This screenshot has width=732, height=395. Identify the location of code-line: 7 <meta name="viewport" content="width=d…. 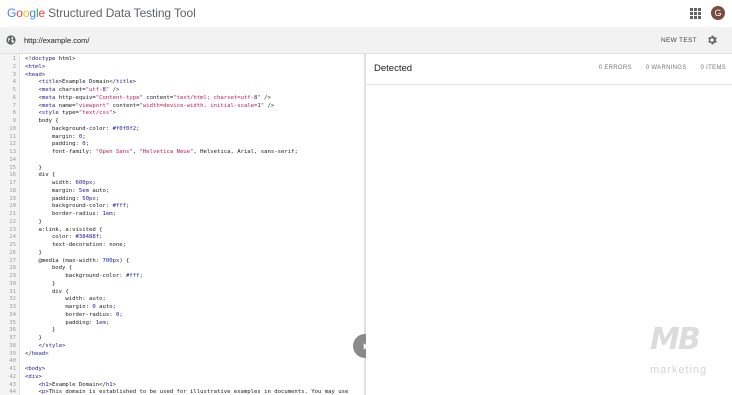
(182, 107).